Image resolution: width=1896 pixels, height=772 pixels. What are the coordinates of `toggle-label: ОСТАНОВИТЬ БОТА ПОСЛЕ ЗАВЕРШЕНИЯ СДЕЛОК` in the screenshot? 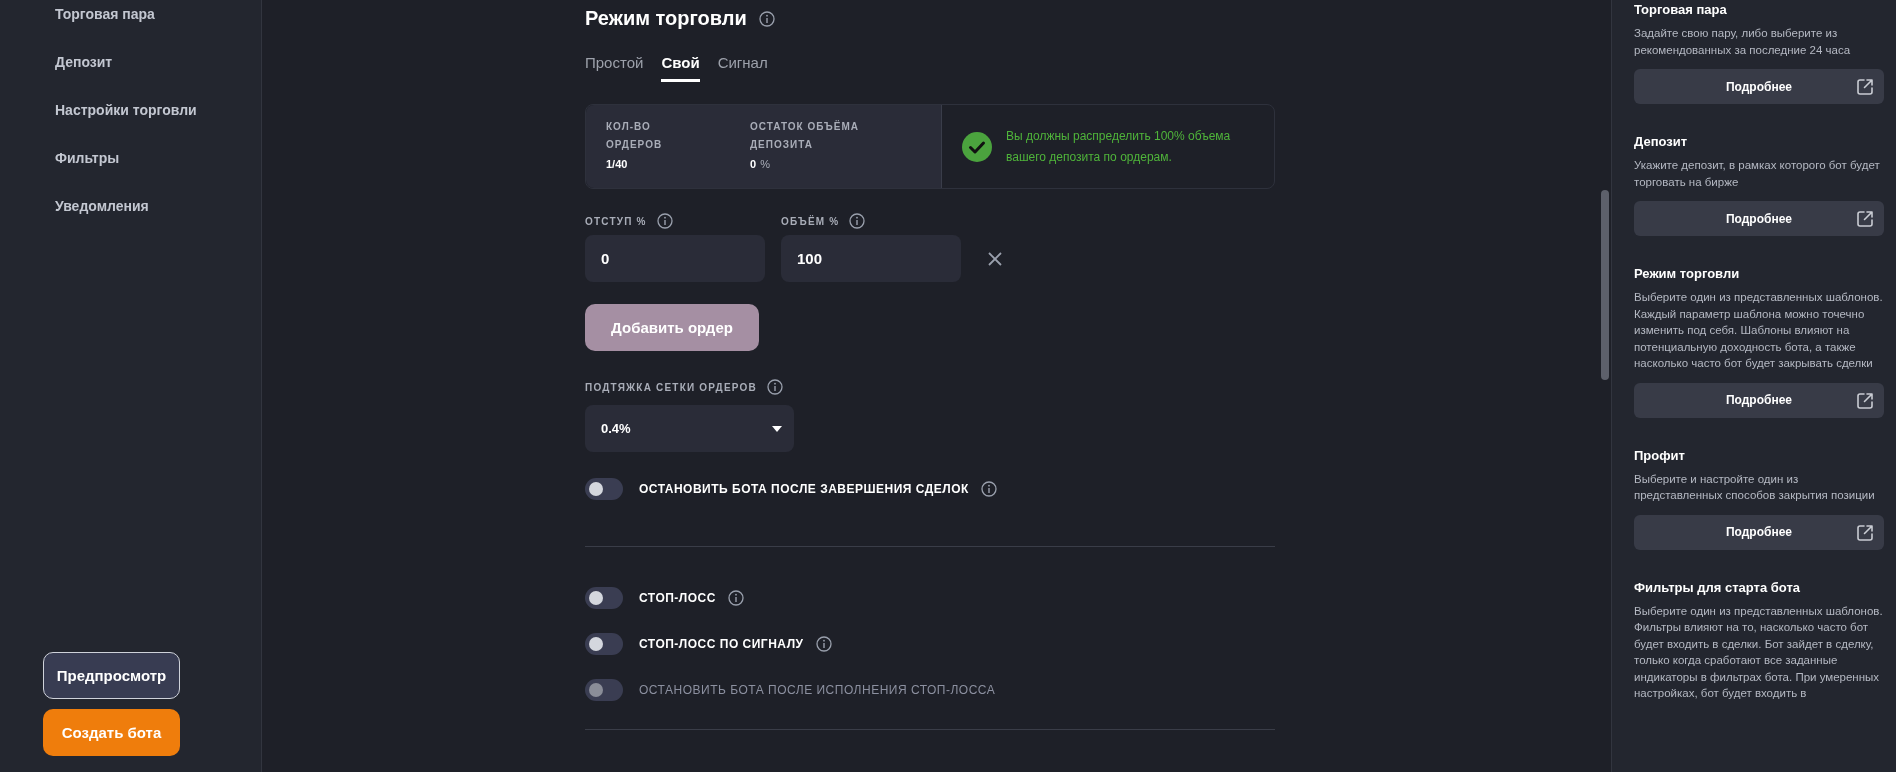 It's located at (804, 489).